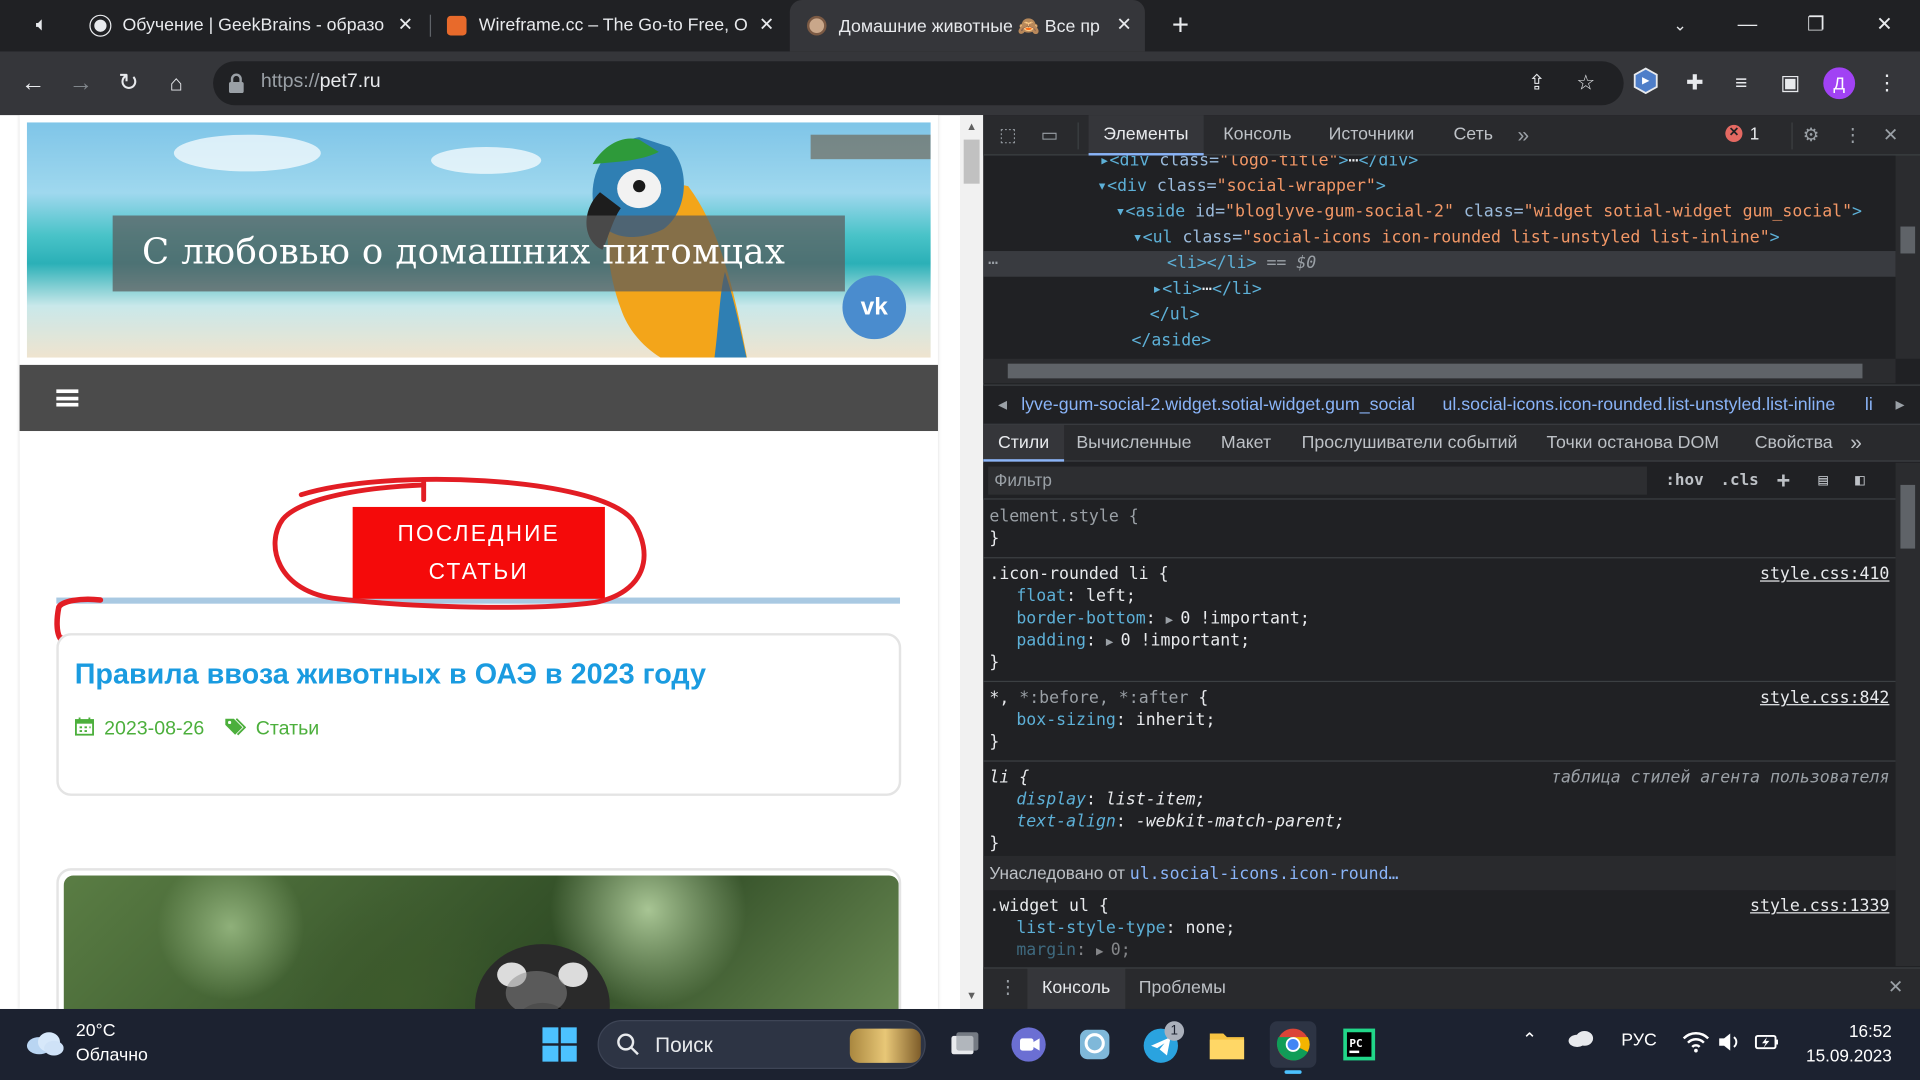 The image size is (1920, 1080). What do you see at coordinates (963, 1044) in the screenshot?
I see `task-view-icon` at bounding box center [963, 1044].